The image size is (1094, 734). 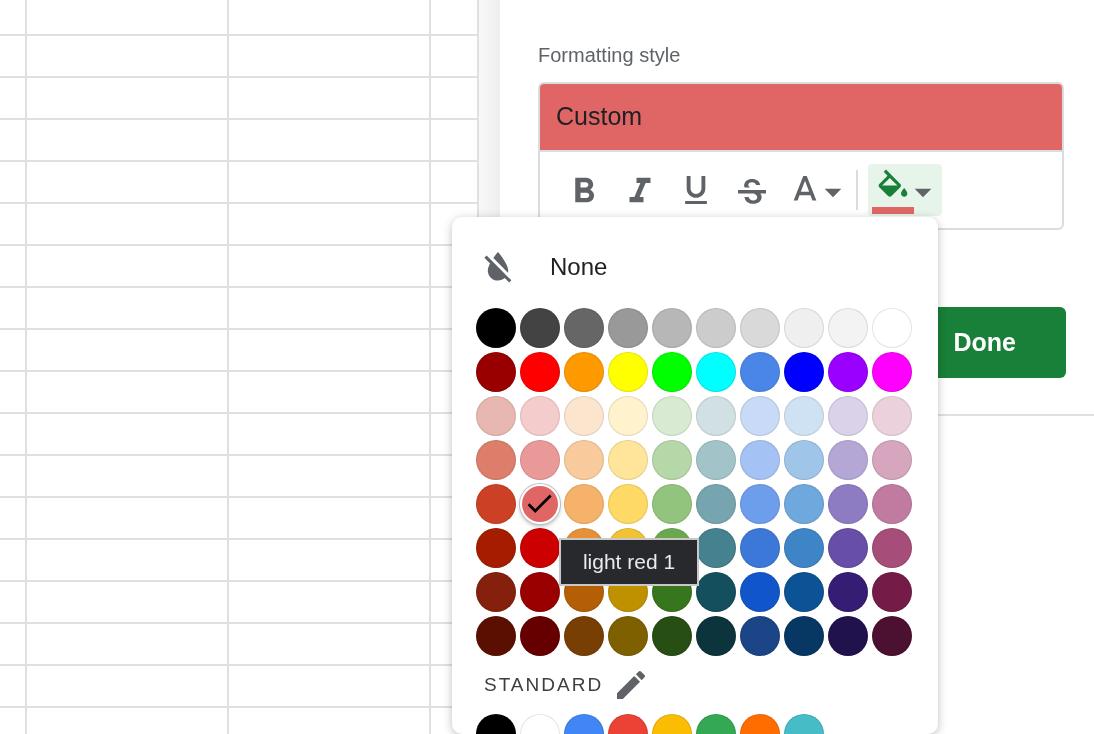 What do you see at coordinates (579, 267) in the screenshot?
I see `none-option: None` at bounding box center [579, 267].